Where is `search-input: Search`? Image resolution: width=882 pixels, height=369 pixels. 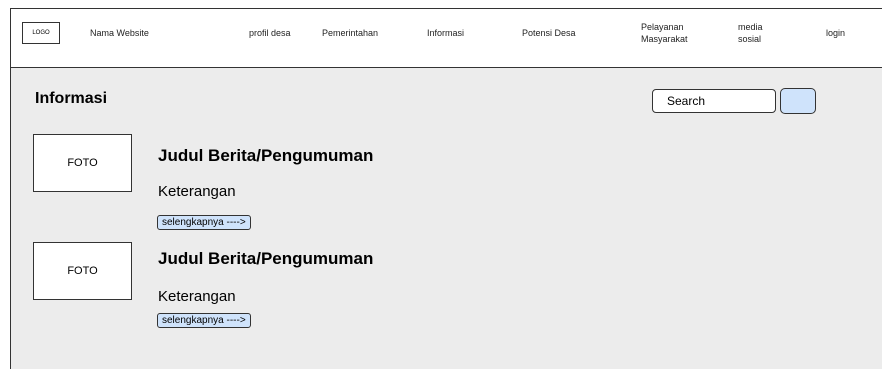
search-input: Search is located at coordinates (714, 101).